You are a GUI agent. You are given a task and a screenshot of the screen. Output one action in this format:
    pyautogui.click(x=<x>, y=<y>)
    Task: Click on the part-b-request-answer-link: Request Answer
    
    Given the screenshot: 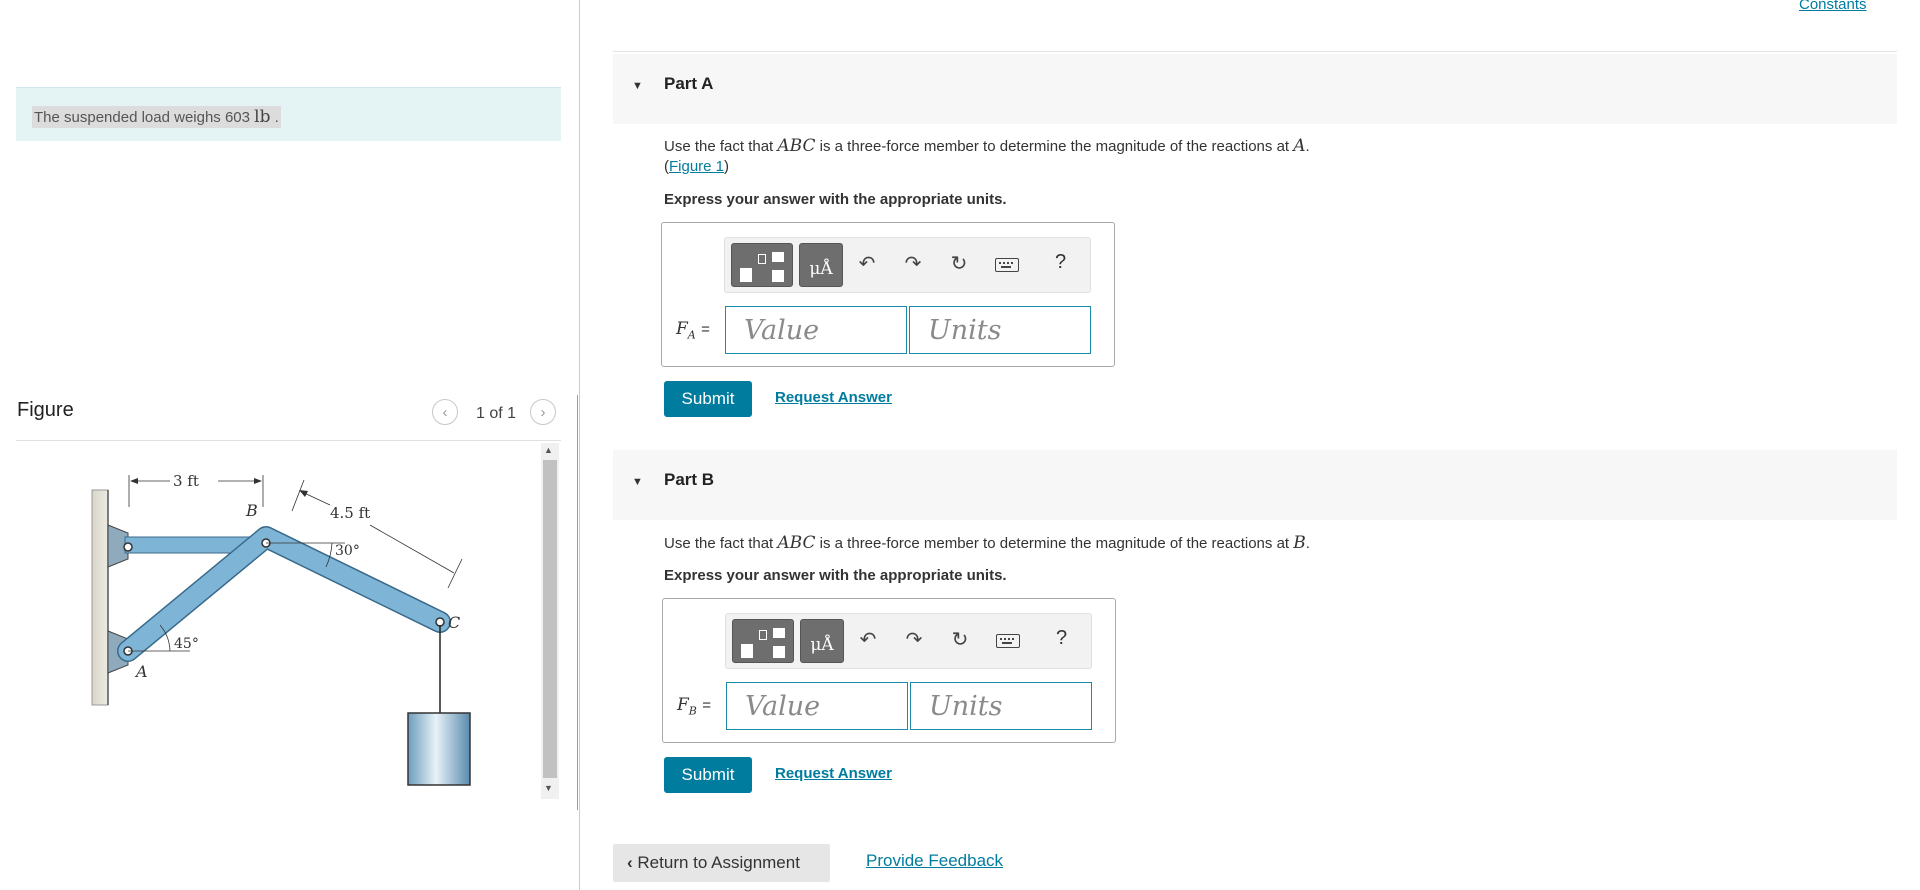 What is the action you would take?
    pyautogui.click(x=833, y=773)
    